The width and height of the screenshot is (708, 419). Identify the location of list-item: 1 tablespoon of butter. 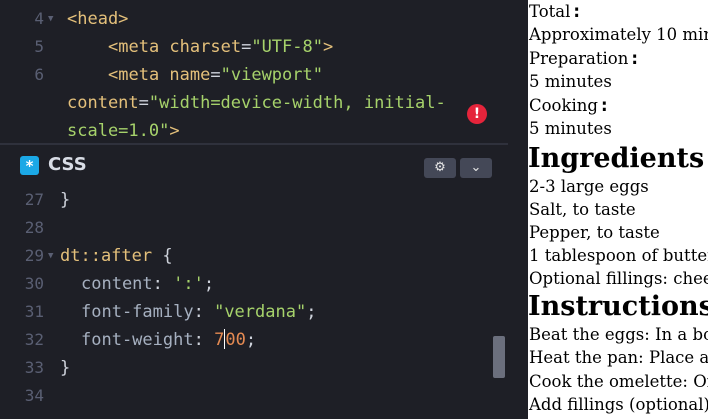
(618, 255).